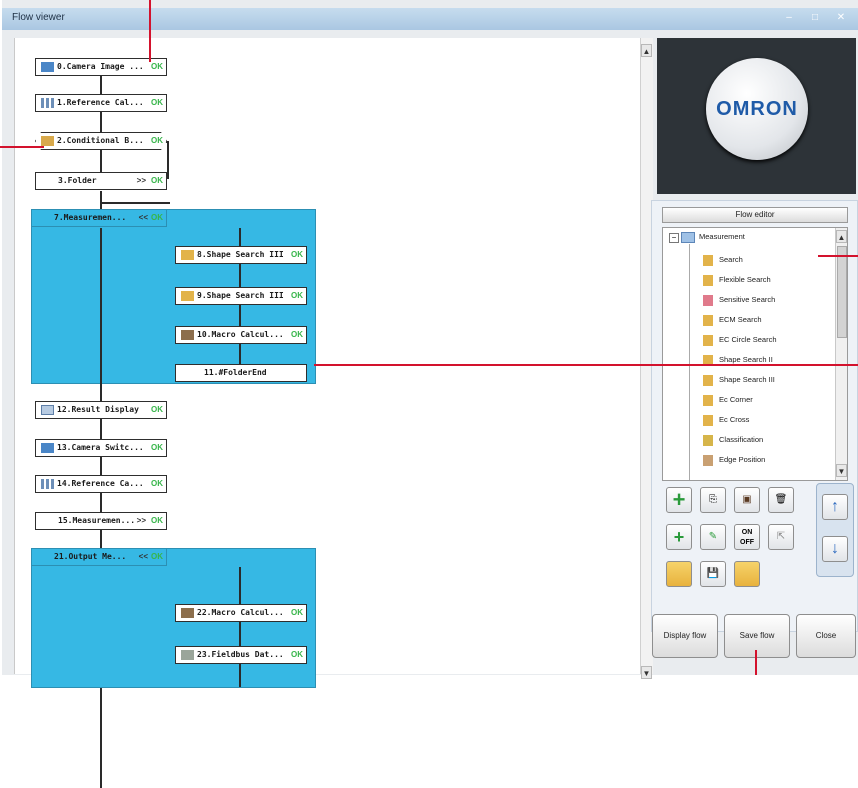  Describe the element at coordinates (835, 507) in the screenshot. I see `move-up-icon: ↑` at that location.